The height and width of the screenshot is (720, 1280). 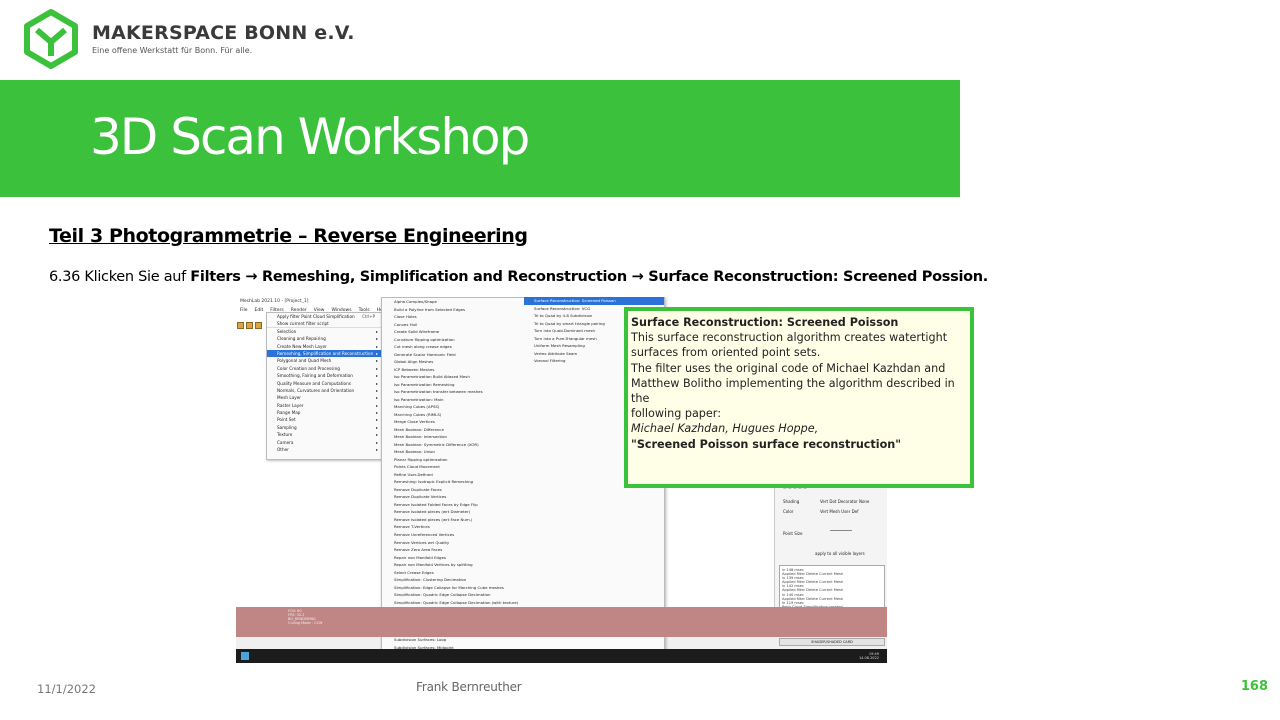 I want to click on remeshing-menu-item: Convex Hull, so click(x=452, y=325).